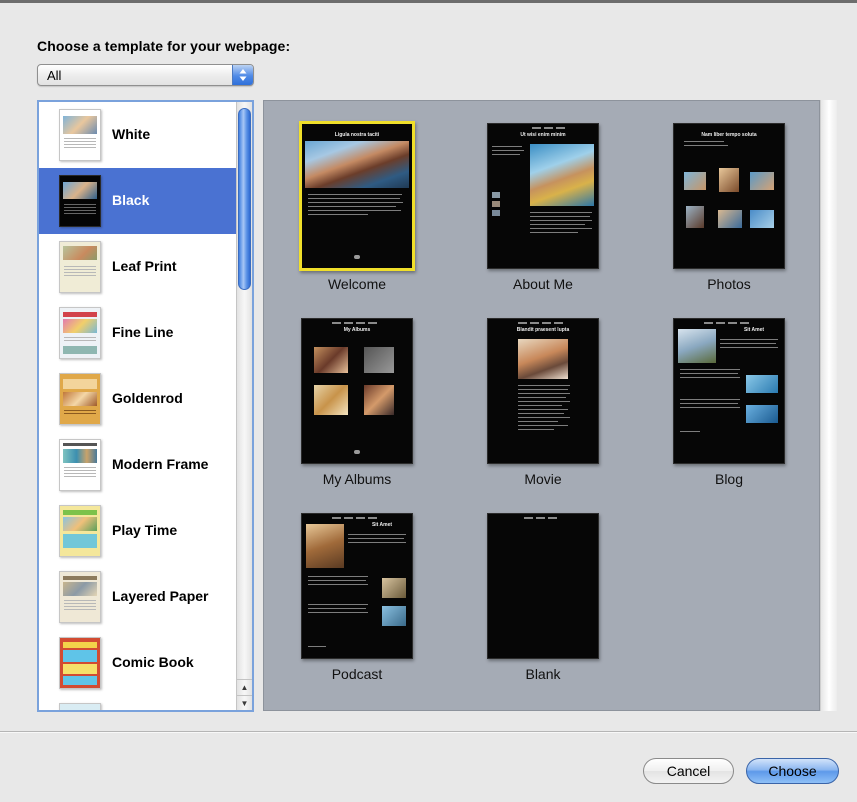 This screenshot has height=802, width=857. What do you see at coordinates (164, 46) in the screenshot?
I see `dialog-prompt: Choose a template for your webpage:` at bounding box center [164, 46].